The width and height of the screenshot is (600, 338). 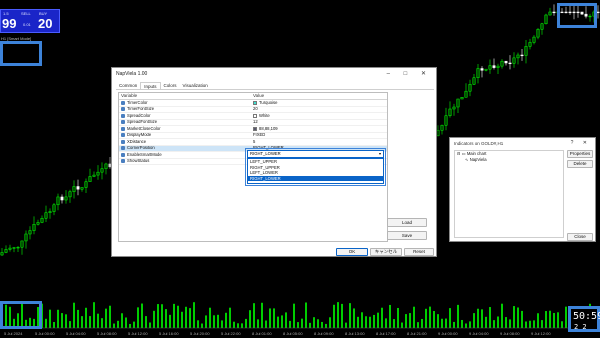 I want to click on tab-visualization: Visualization, so click(x=195, y=85).